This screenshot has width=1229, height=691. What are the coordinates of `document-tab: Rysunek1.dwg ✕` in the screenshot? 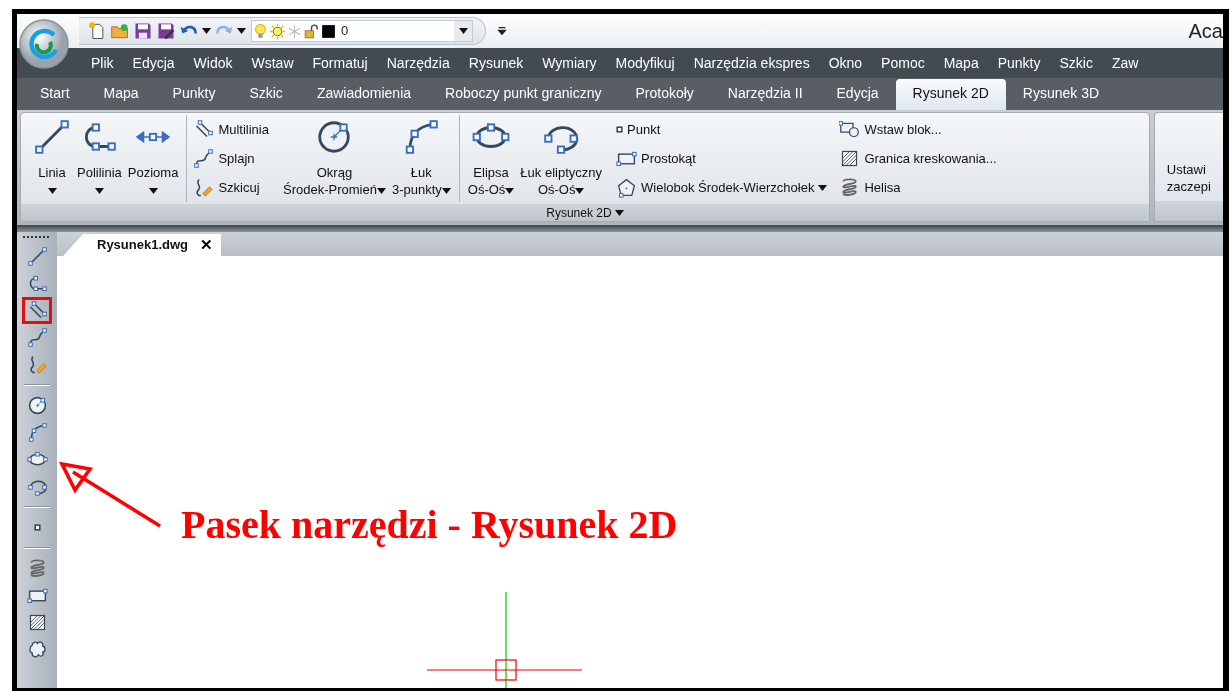 It's located at (142, 245).